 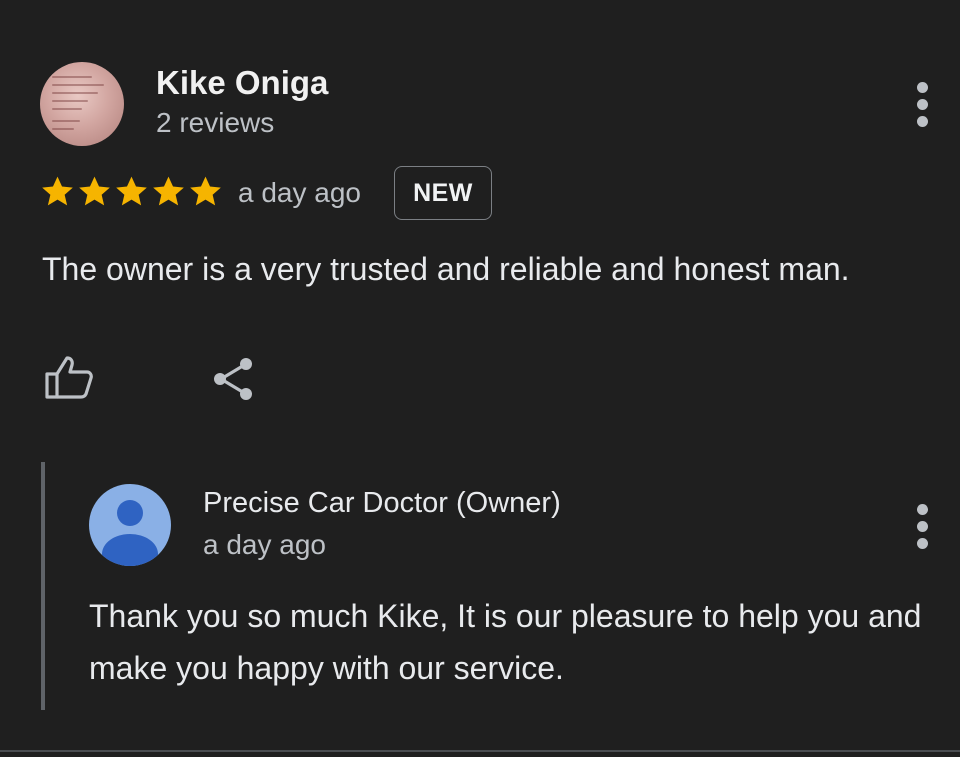 I want to click on new-badge: NEW, so click(x=443, y=193).